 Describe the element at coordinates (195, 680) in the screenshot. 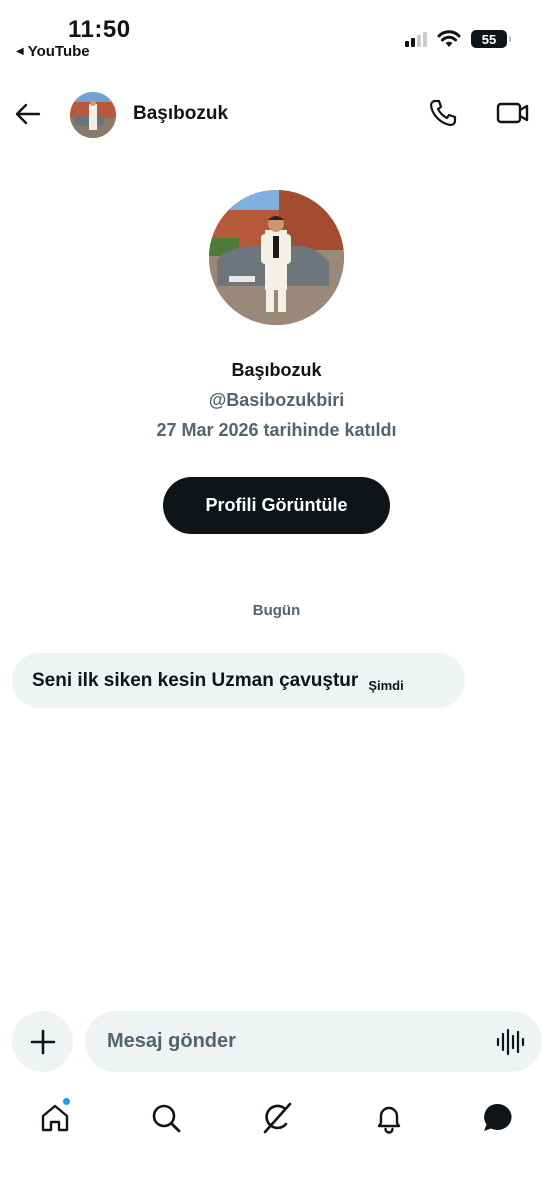

I see `message-text: Seni ilk siken kesin Uzman çavuştur` at that location.